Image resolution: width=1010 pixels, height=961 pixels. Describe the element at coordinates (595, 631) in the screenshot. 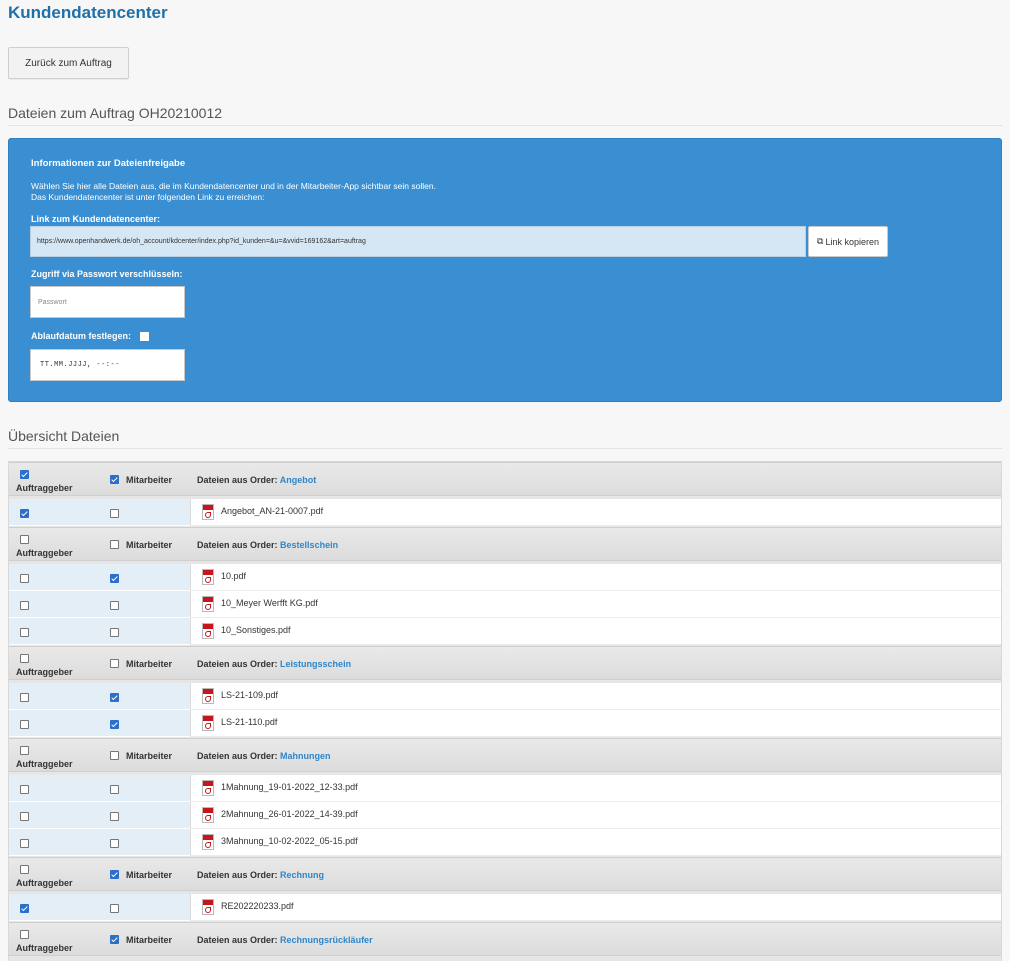

I see `file-name-cell: 10_Sonstiges.pdf` at that location.